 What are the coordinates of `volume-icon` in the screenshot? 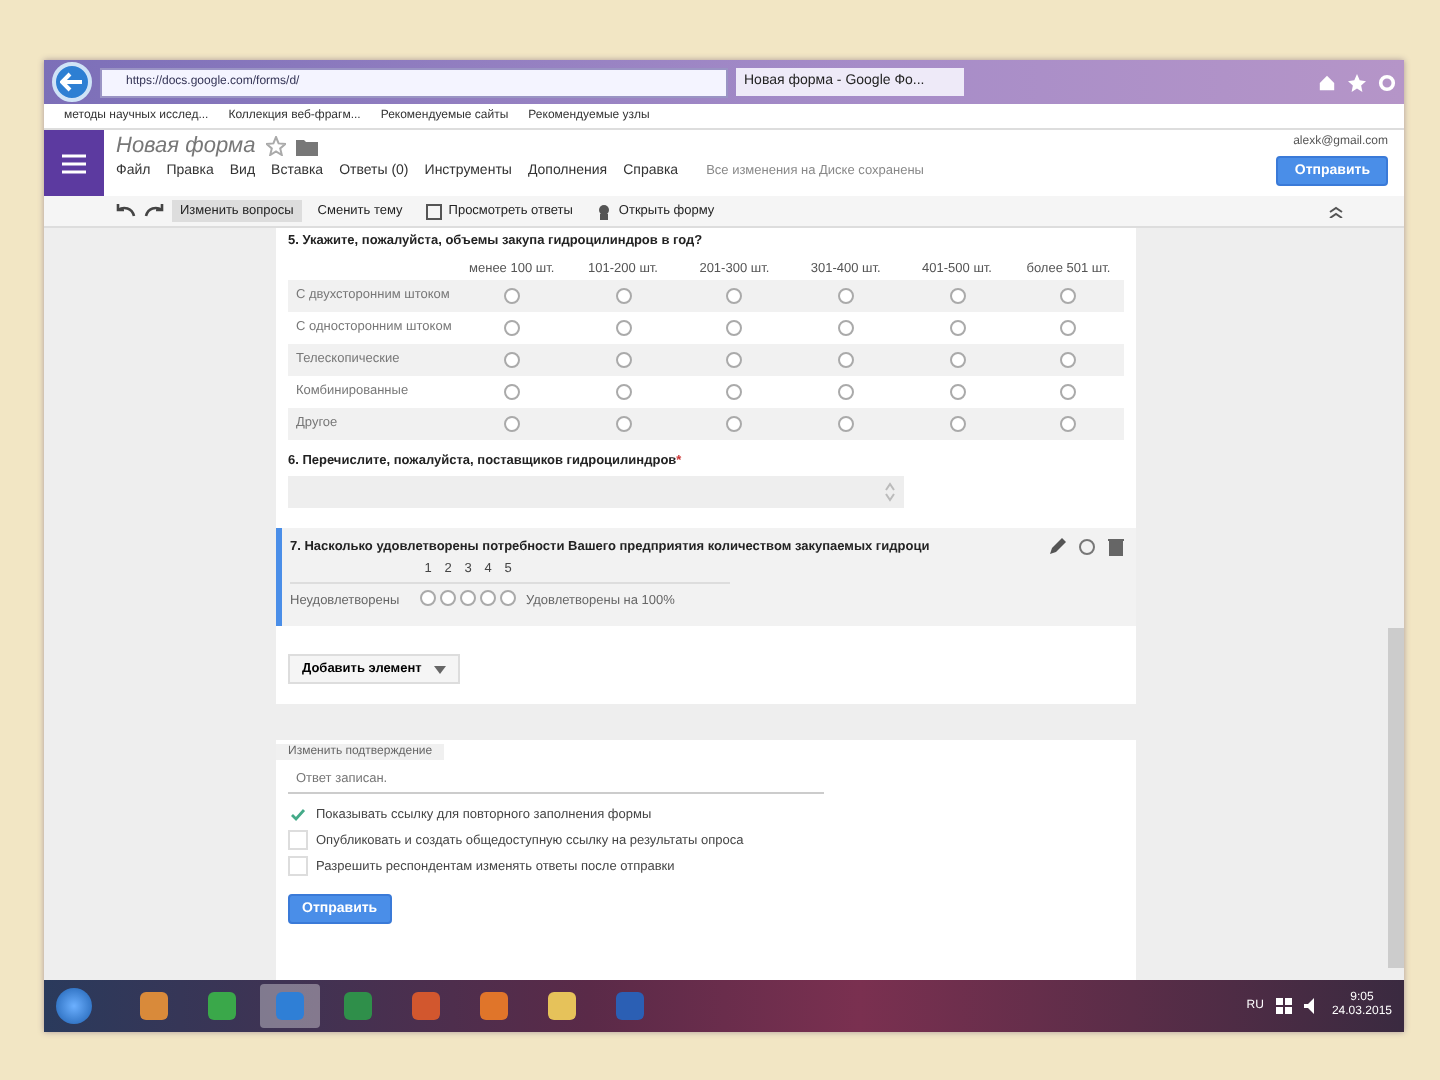 It's located at (1311, 1006).